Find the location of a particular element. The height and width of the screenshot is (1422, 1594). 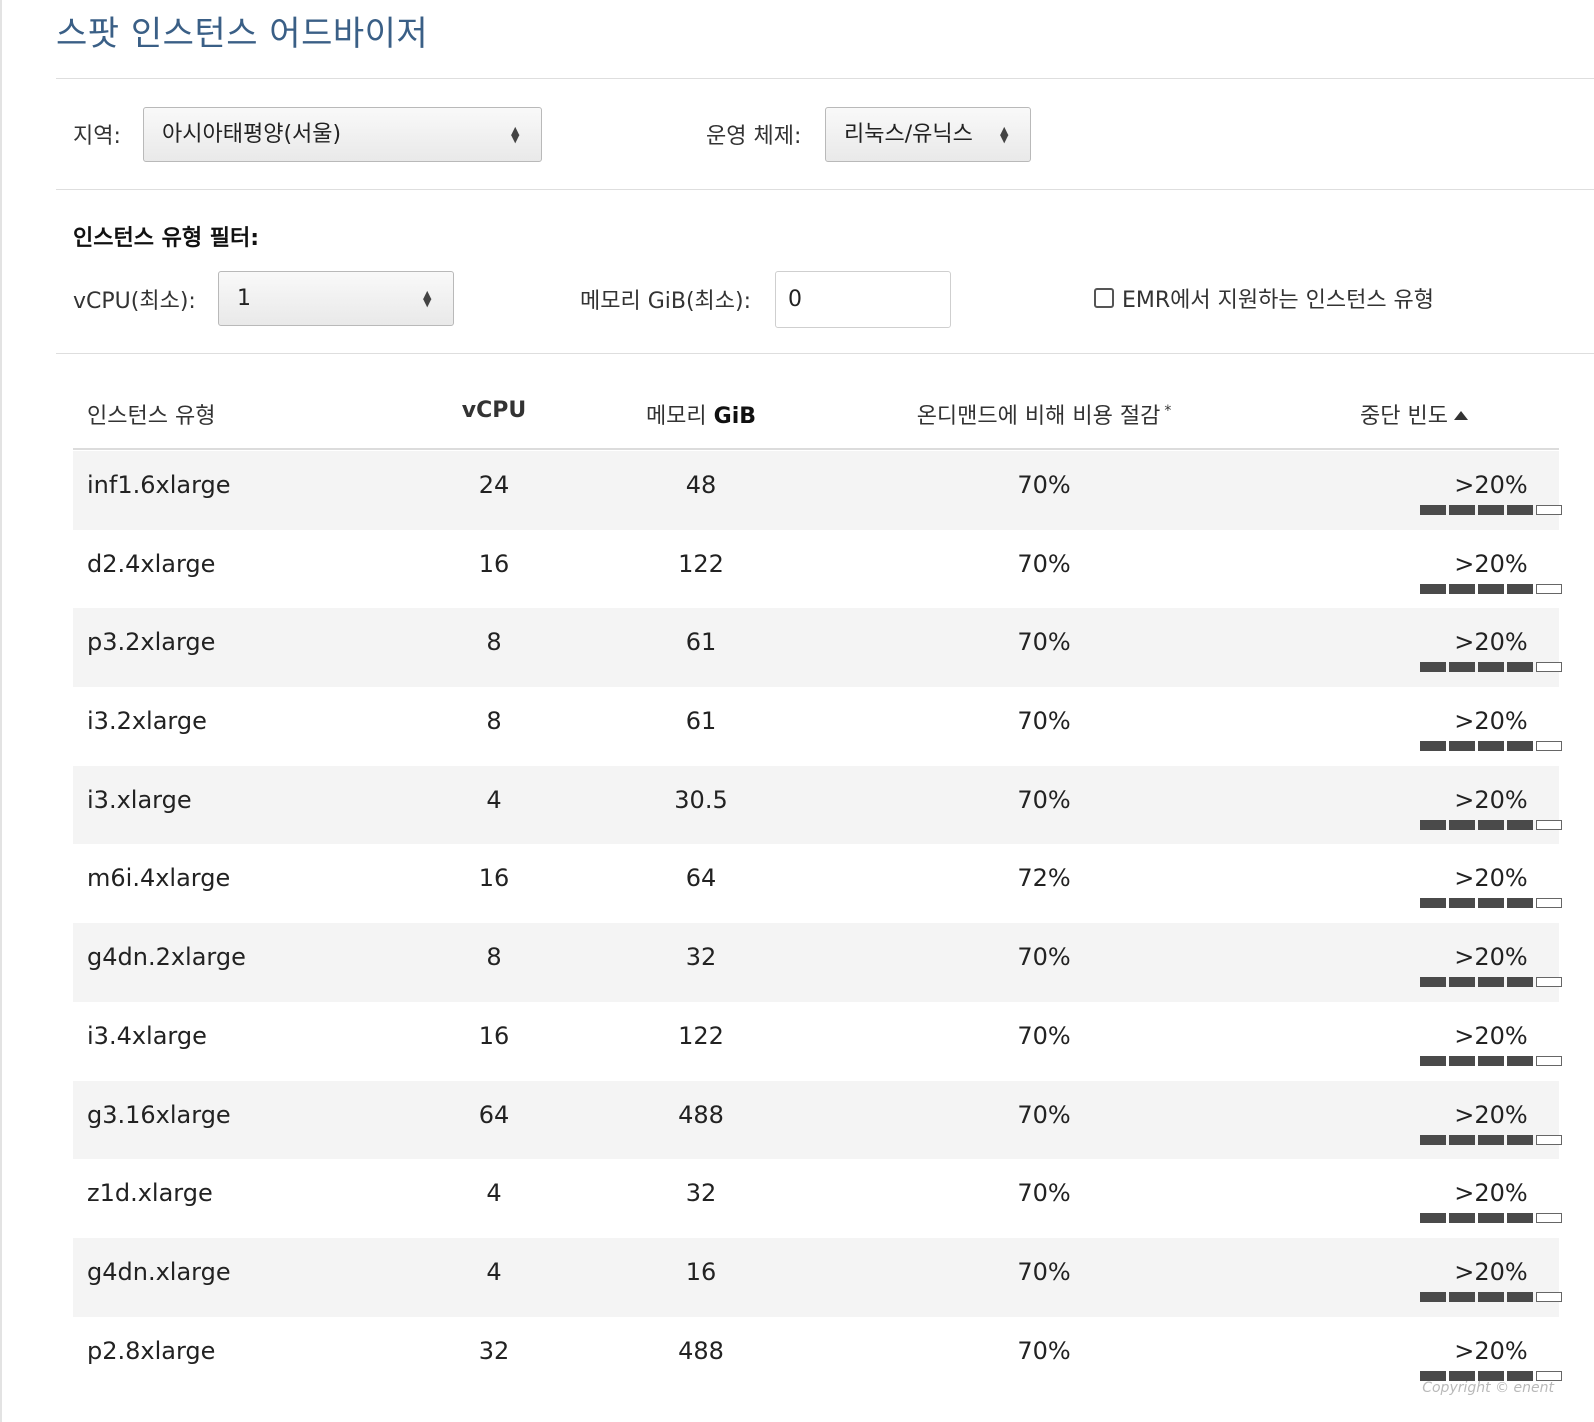

instance-type-cell: z1d.xlarge is located at coordinates (150, 1193).